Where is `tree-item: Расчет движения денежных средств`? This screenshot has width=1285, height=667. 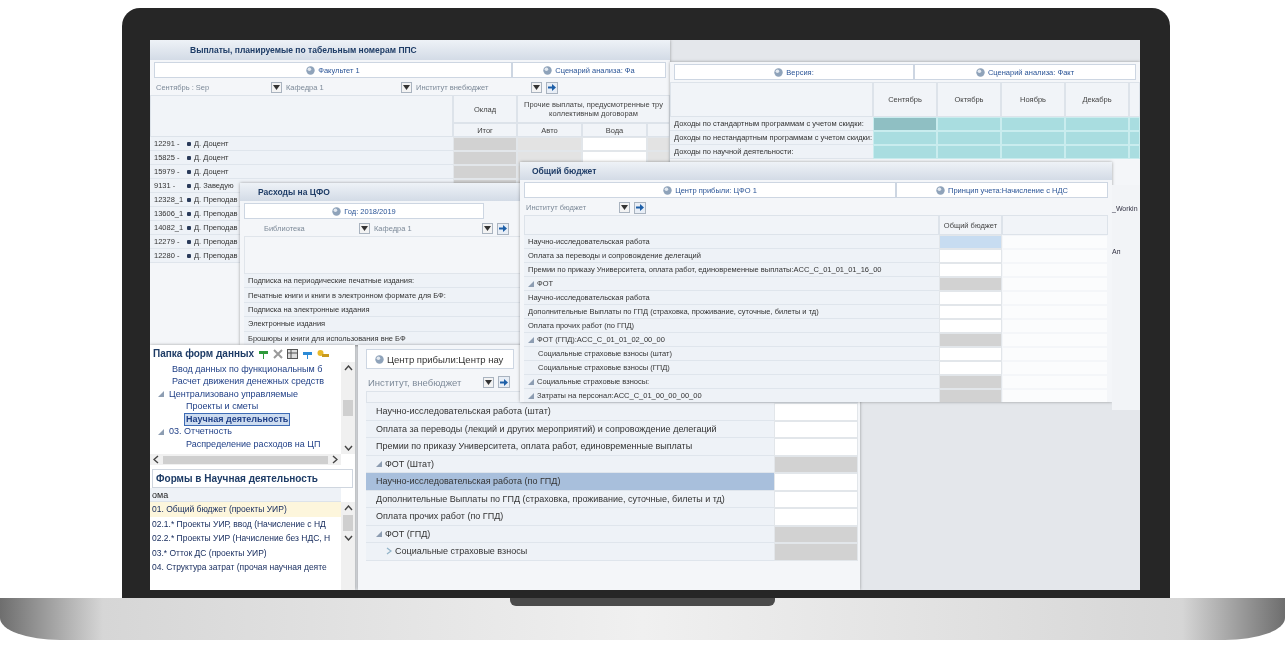
tree-item: Расчет движения денежных средств is located at coordinates (248, 382).